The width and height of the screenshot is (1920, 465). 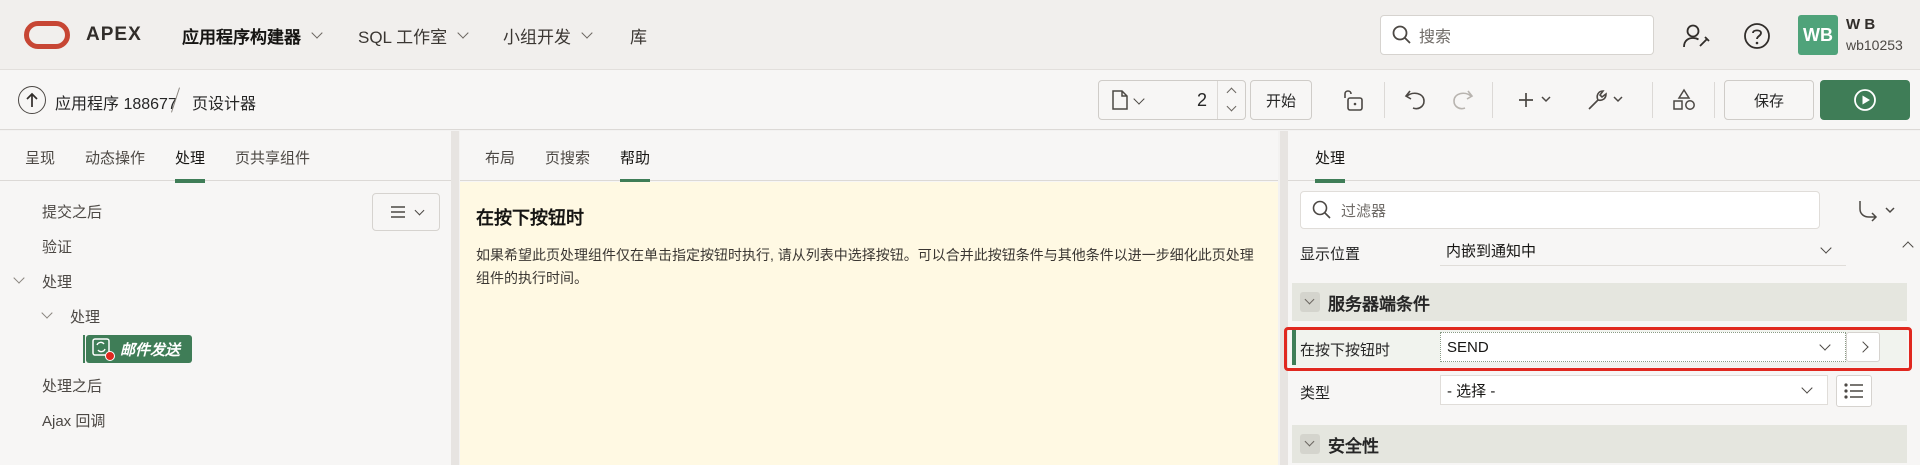 What do you see at coordinates (397, 212) in the screenshot?
I see `hamburger-icon` at bounding box center [397, 212].